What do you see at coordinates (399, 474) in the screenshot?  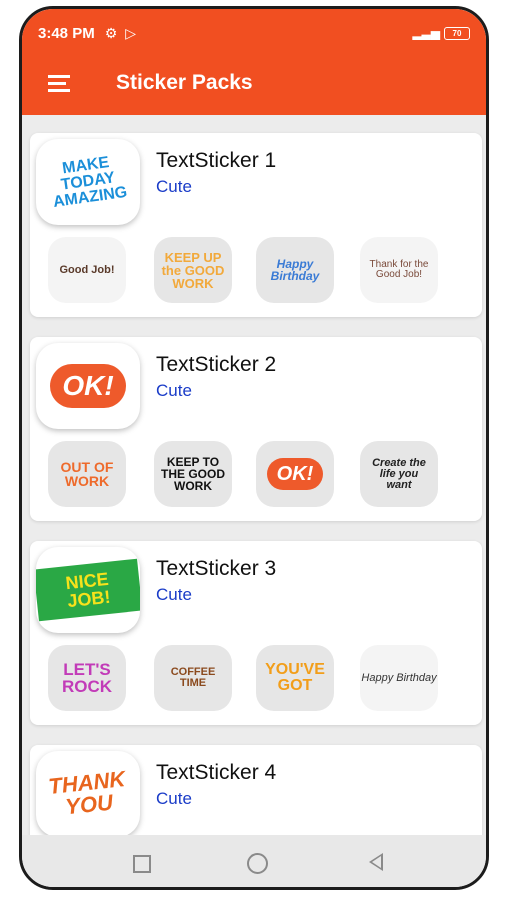 I see `sticker-preview: Create the life you want` at bounding box center [399, 474].